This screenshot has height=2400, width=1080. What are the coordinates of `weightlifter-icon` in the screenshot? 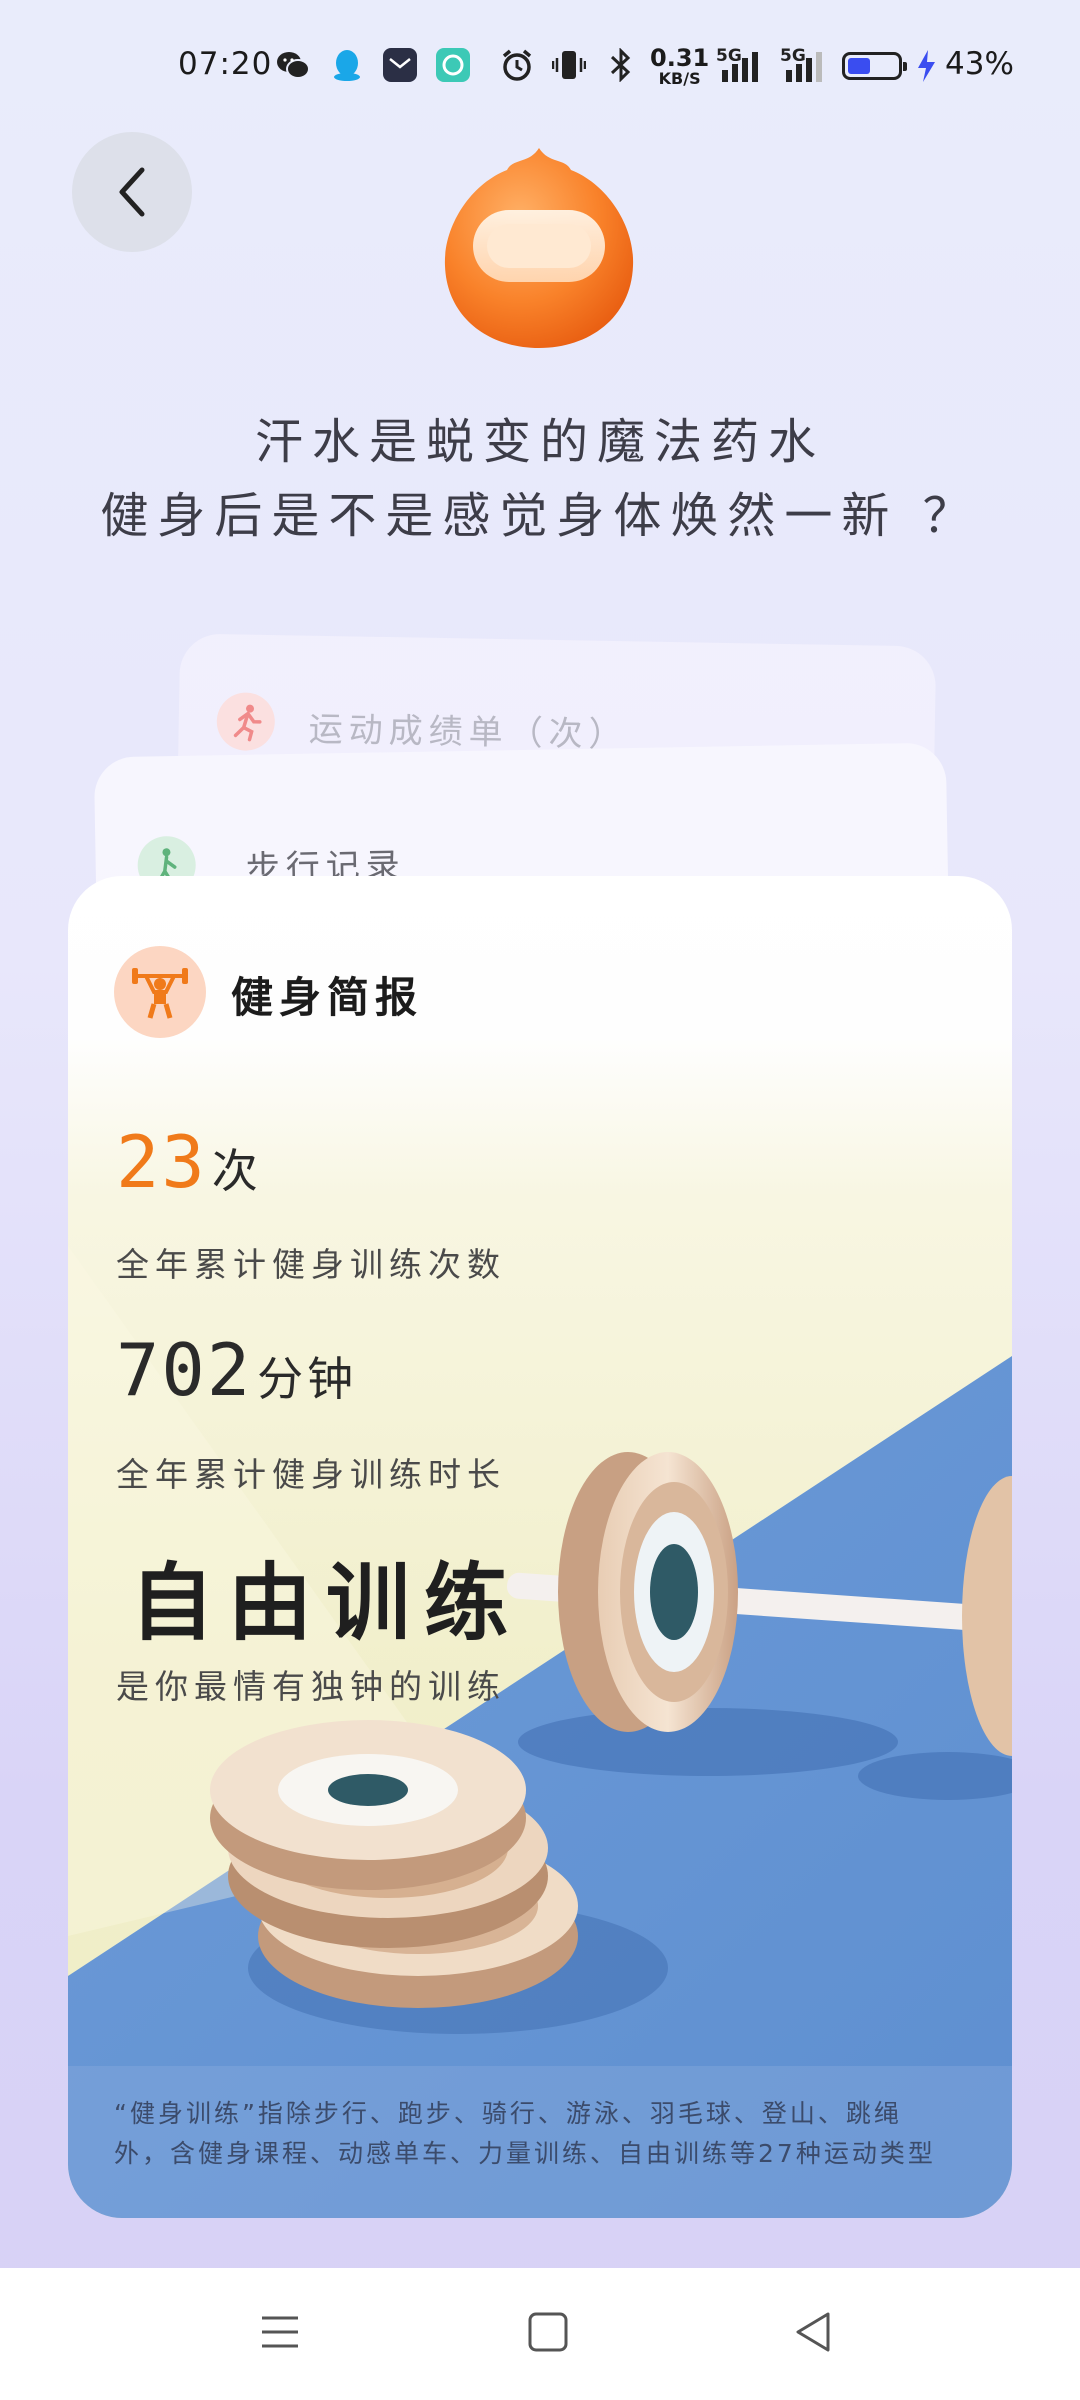 It's located at (160, 992).